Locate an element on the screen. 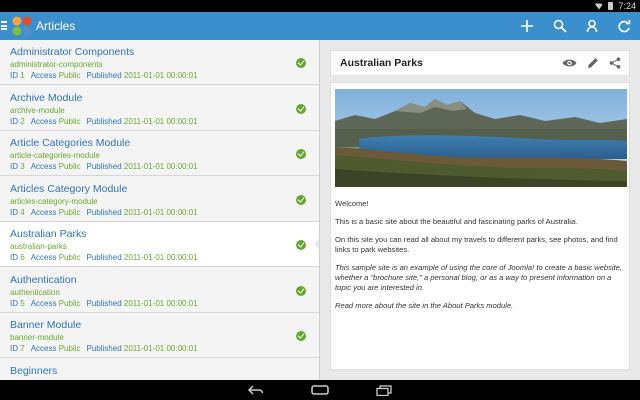  edit-pencil-icon is located at coordinates (593, 63).